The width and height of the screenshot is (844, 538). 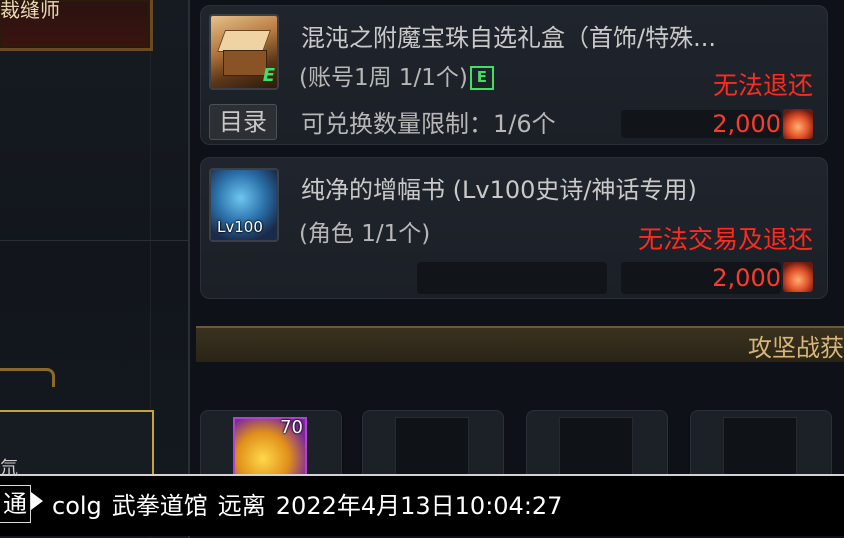 What do you see at coordinates (245, 63) in the screenshot?
I see `box-body` at bounding box center [245, 63].